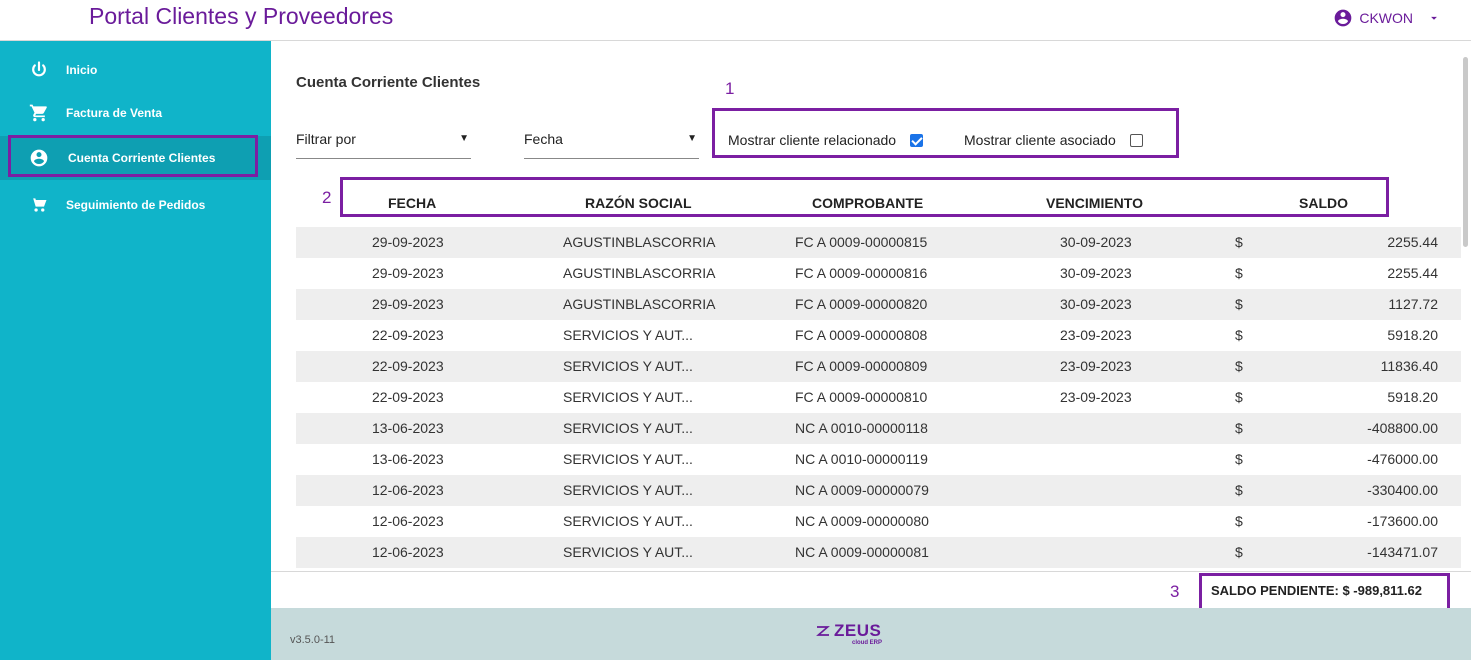  I want to click on shopping-tracking-icon, so click(39, 205).